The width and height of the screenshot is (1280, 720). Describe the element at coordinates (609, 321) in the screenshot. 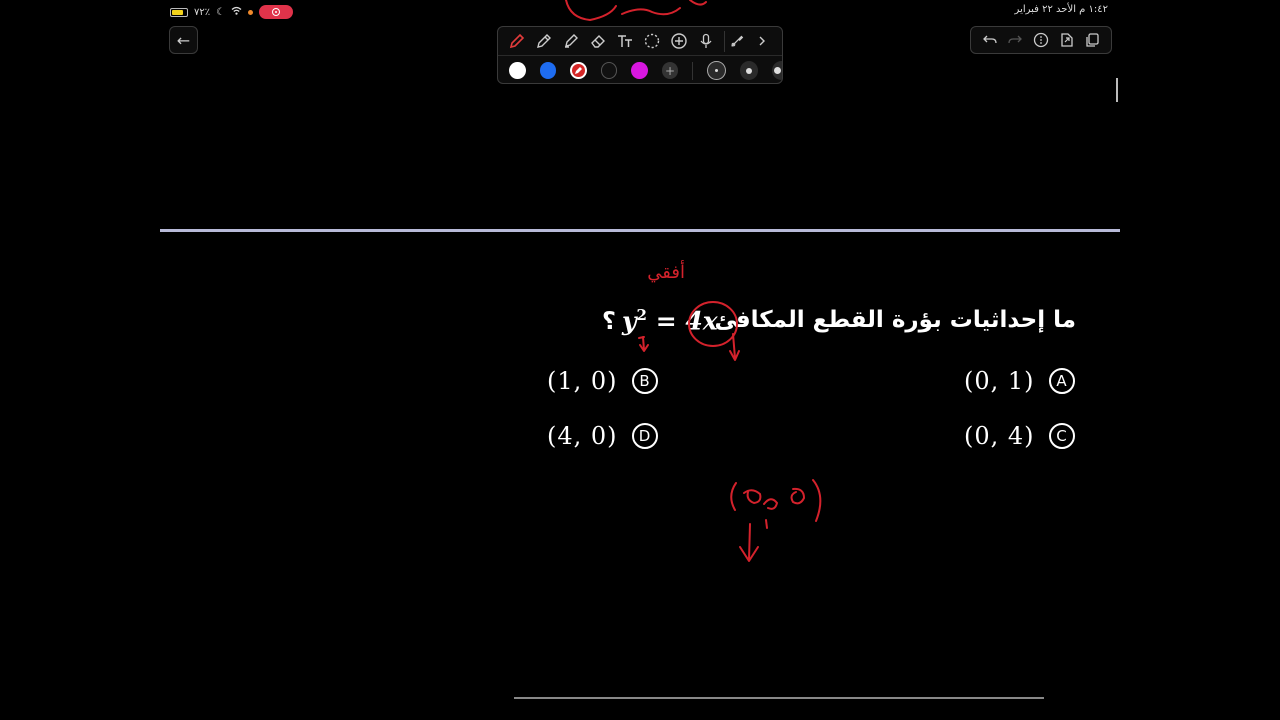

I see `question-mark: ؟` at that location.